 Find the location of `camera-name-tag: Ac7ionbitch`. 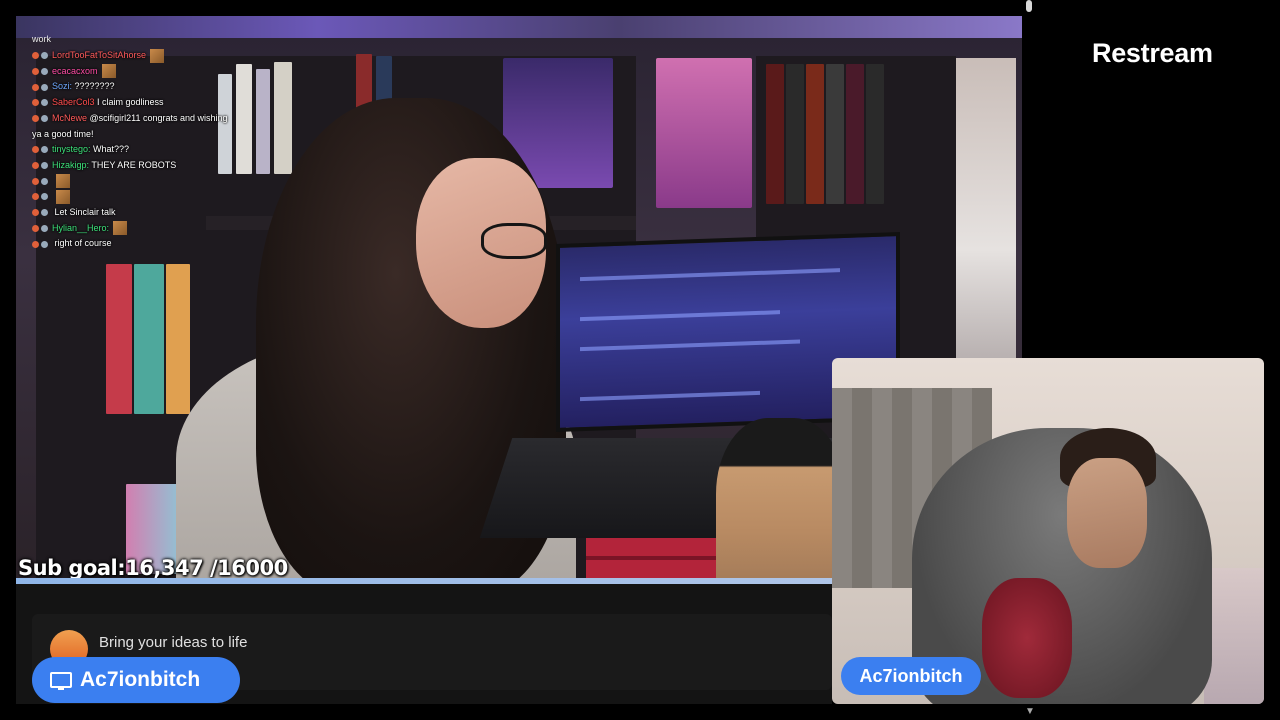

camera-name-tag: Ac7ionbitch is located at coordinates (911, 676).